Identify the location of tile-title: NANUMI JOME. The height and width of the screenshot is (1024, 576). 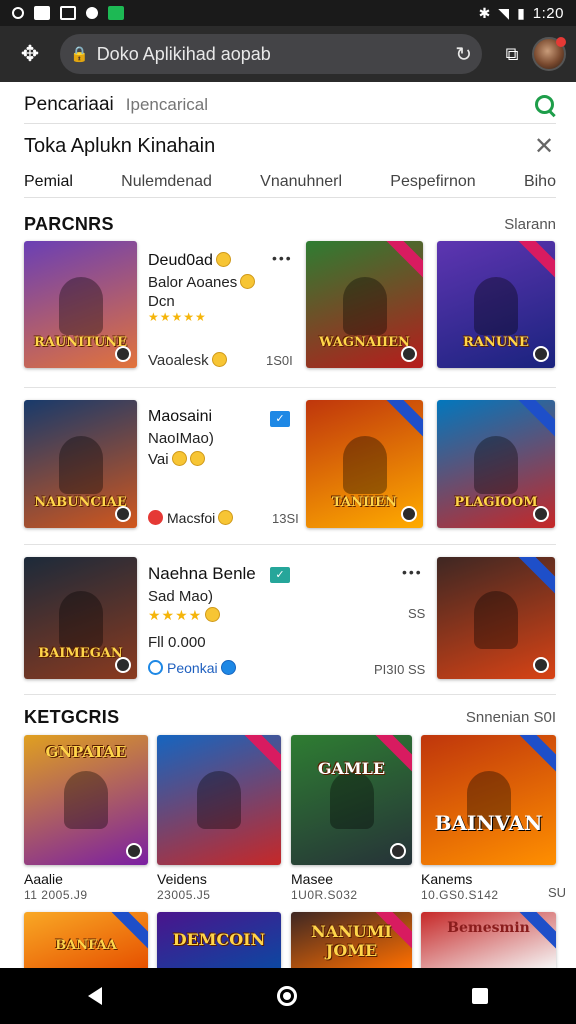
(351, 941).